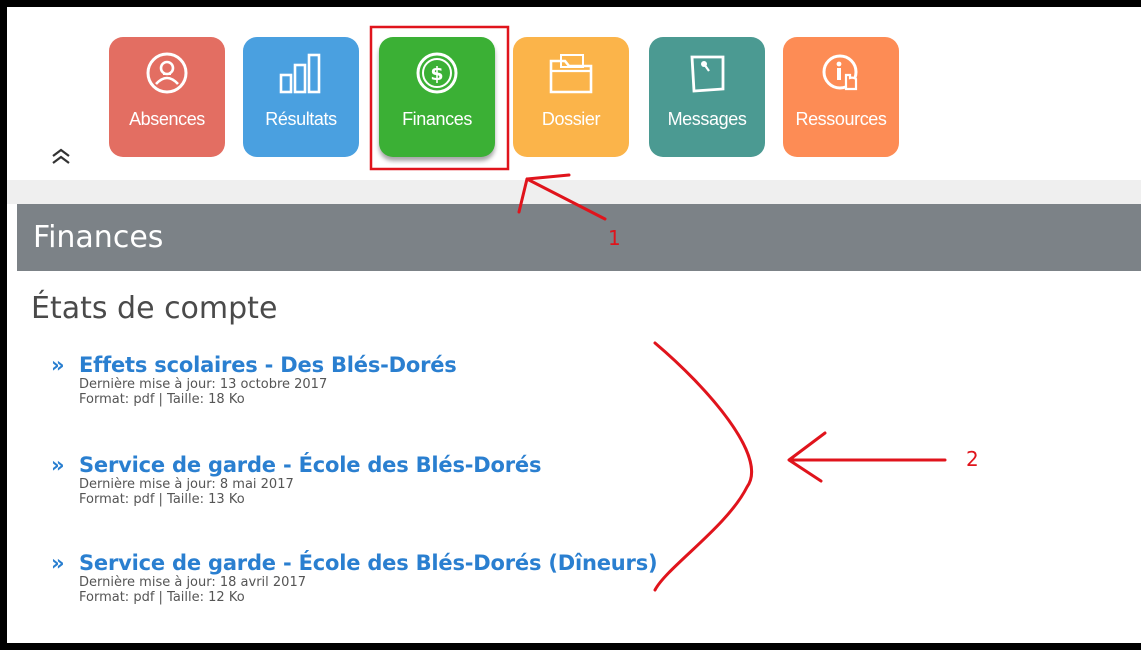  Describe the element at coordinates (501, 365) in the screenshot. I see `document-link: » Effets scolaires - Des Blés-Dorés` at that location.